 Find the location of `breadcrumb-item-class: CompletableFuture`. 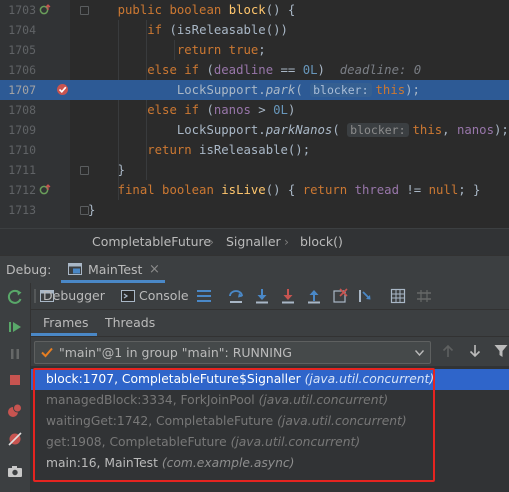

breadcrumb-item-class: CompletableFuture is located at coordinates (151, 242).